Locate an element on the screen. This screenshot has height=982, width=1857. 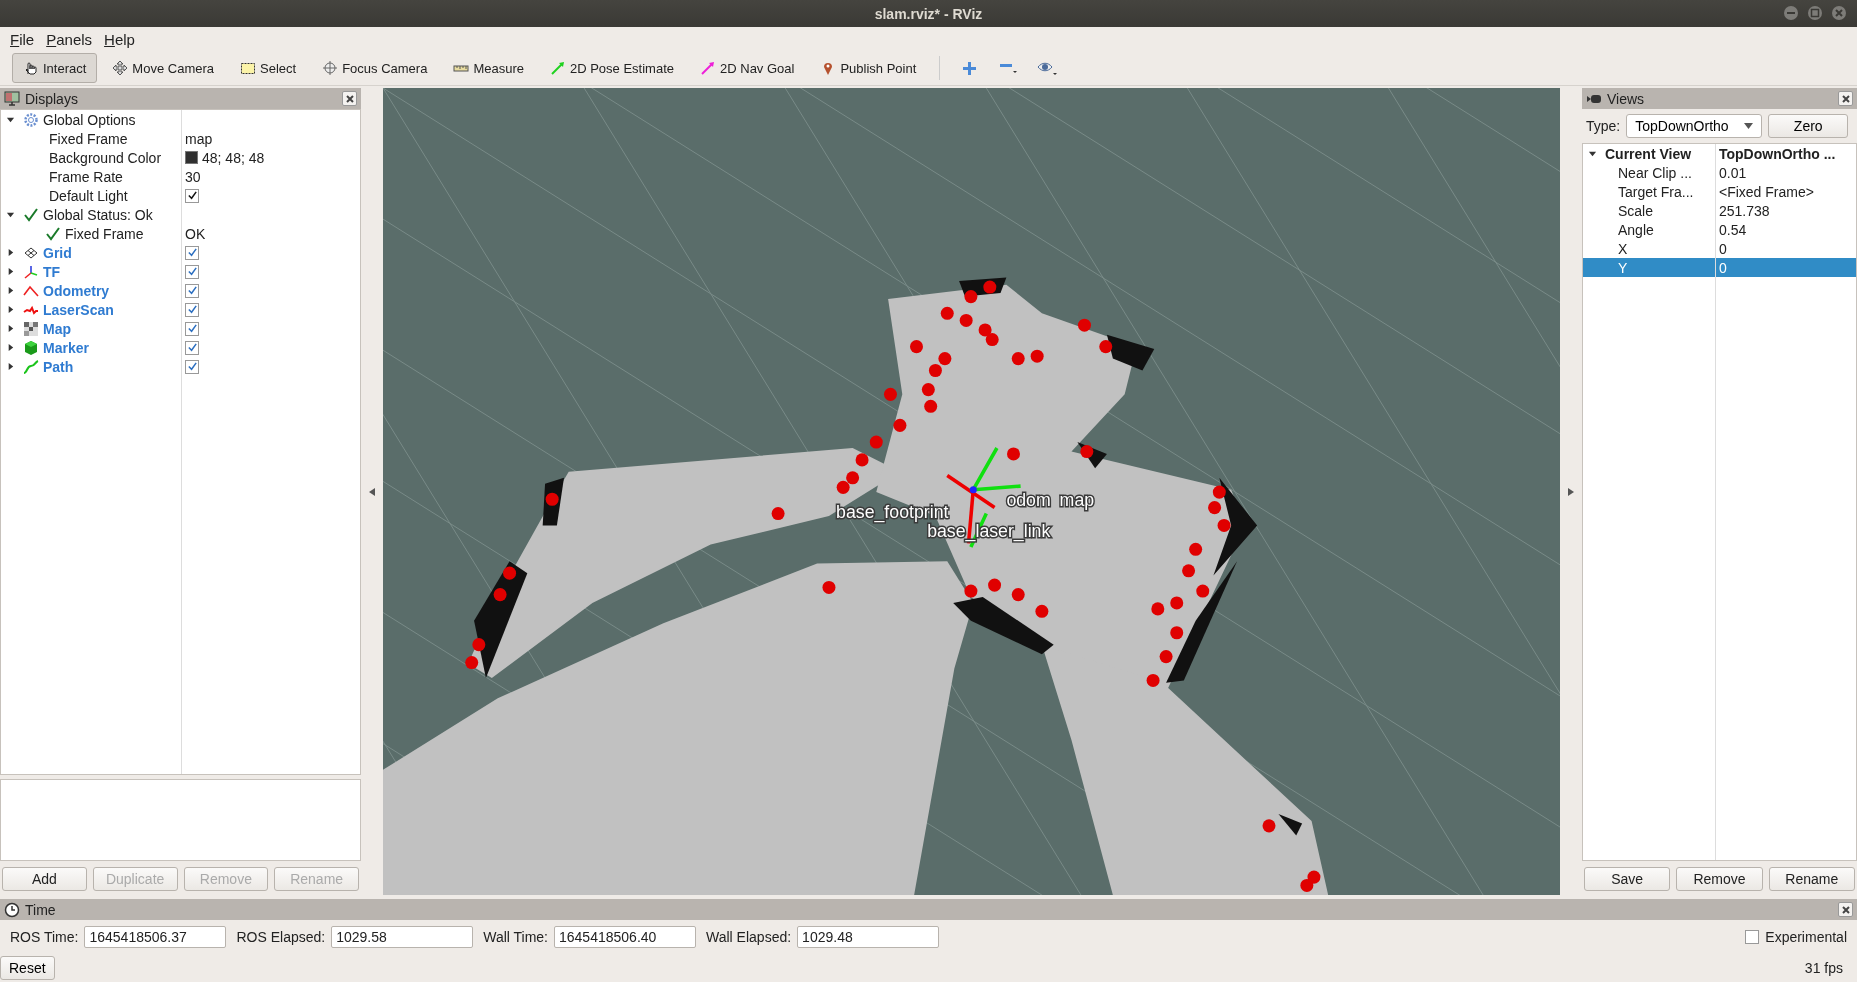
reset-button: Reset is located at coordinates (27, 968).